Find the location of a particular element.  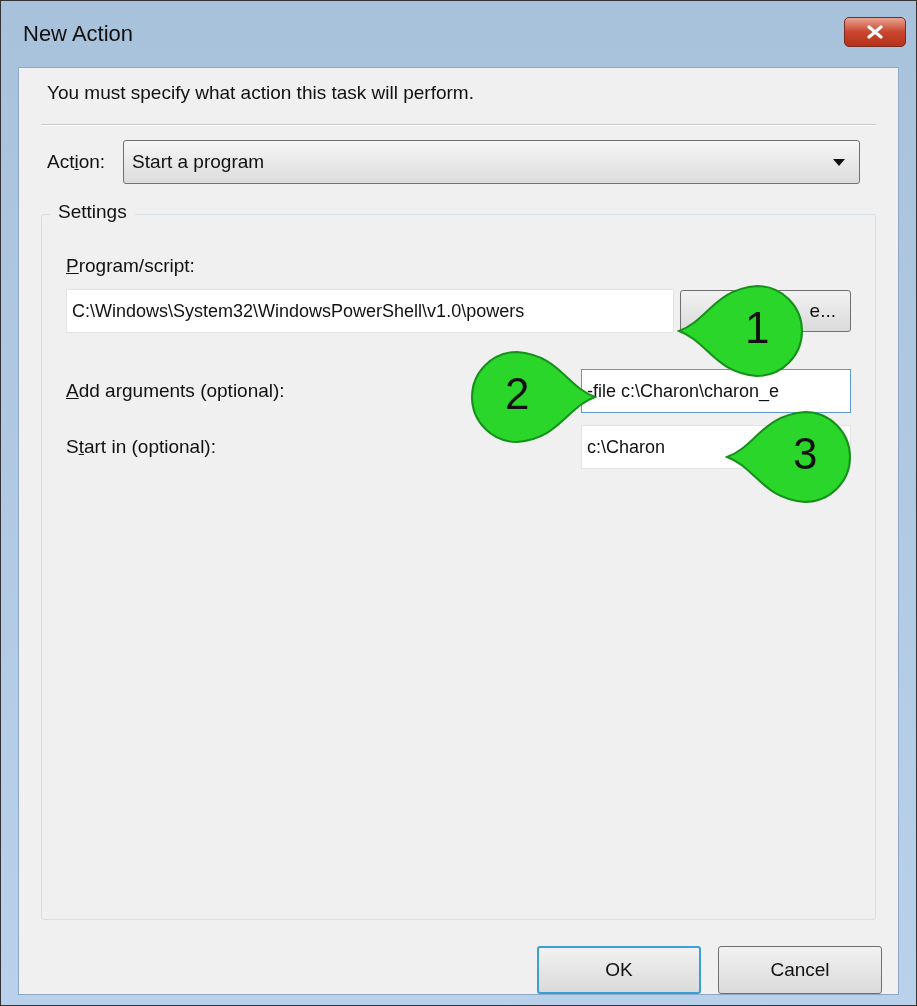

field-label: Start in (optional): is located at coordinates (141, 447).